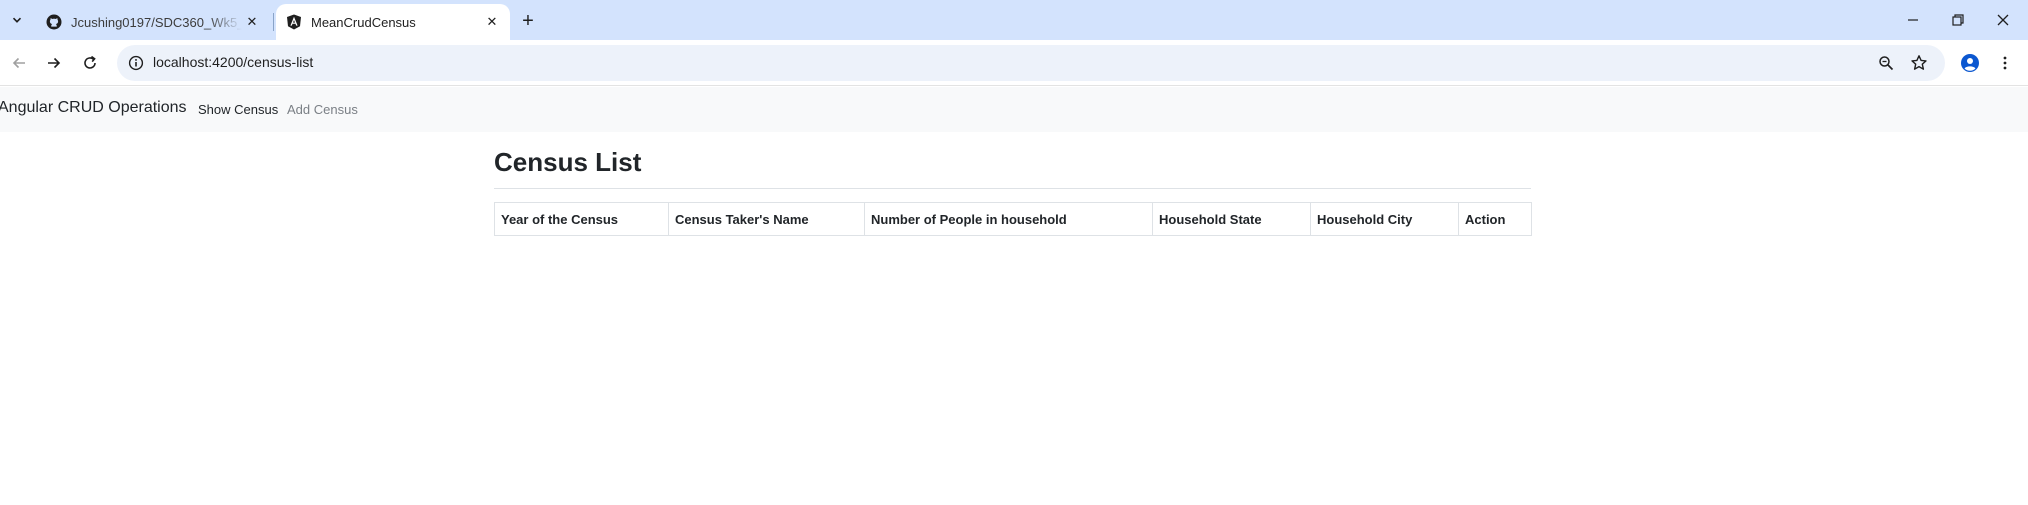 Image resolution: width=2028 pixels, height=505 pixels. Describe the element at coordinates (294, 22) in the screenshot. I see `angular-icon` at that location.